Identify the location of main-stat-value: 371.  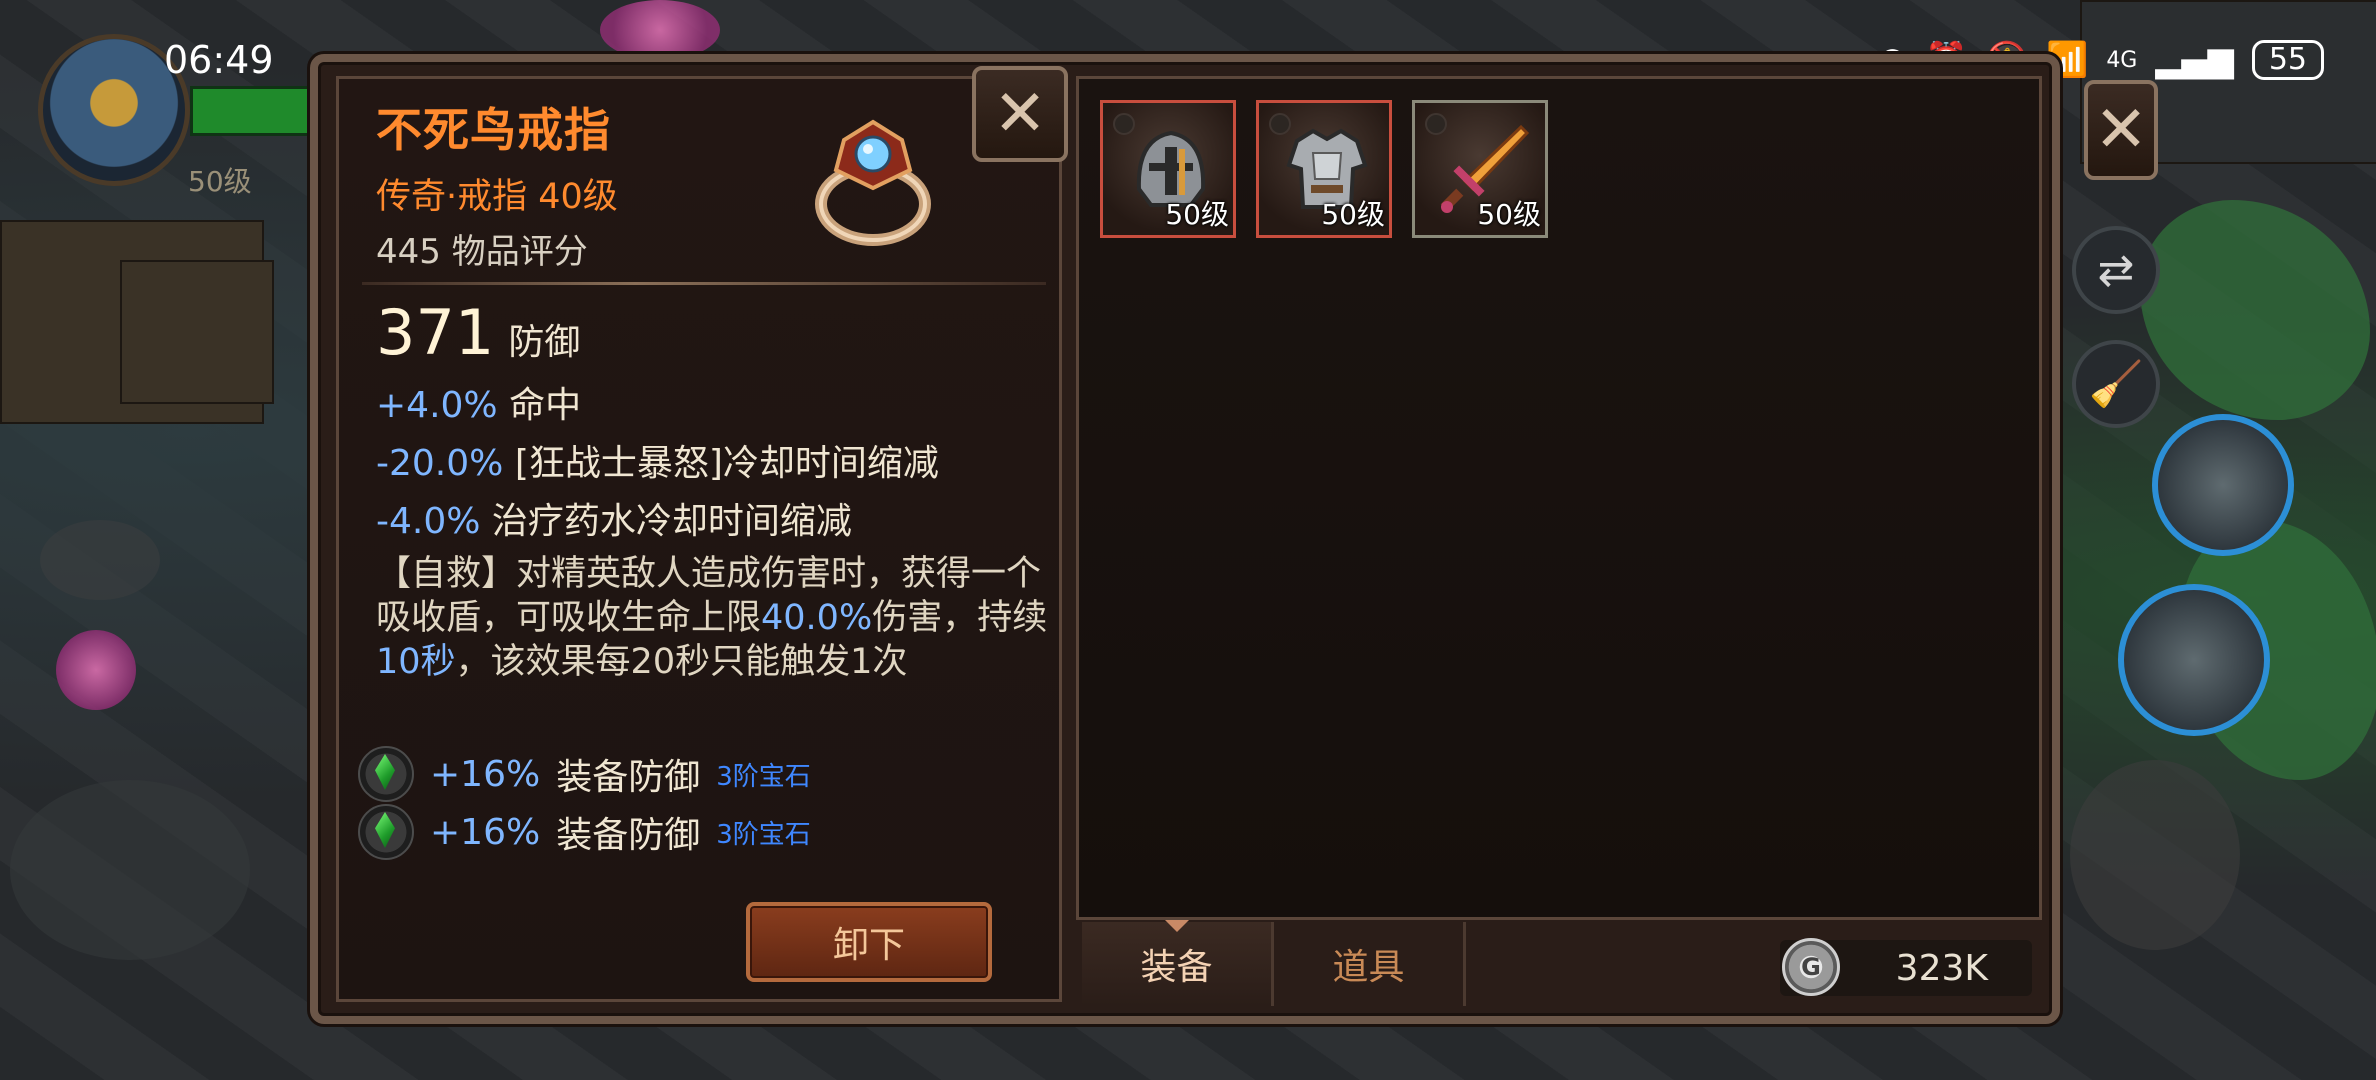
(435, 332).